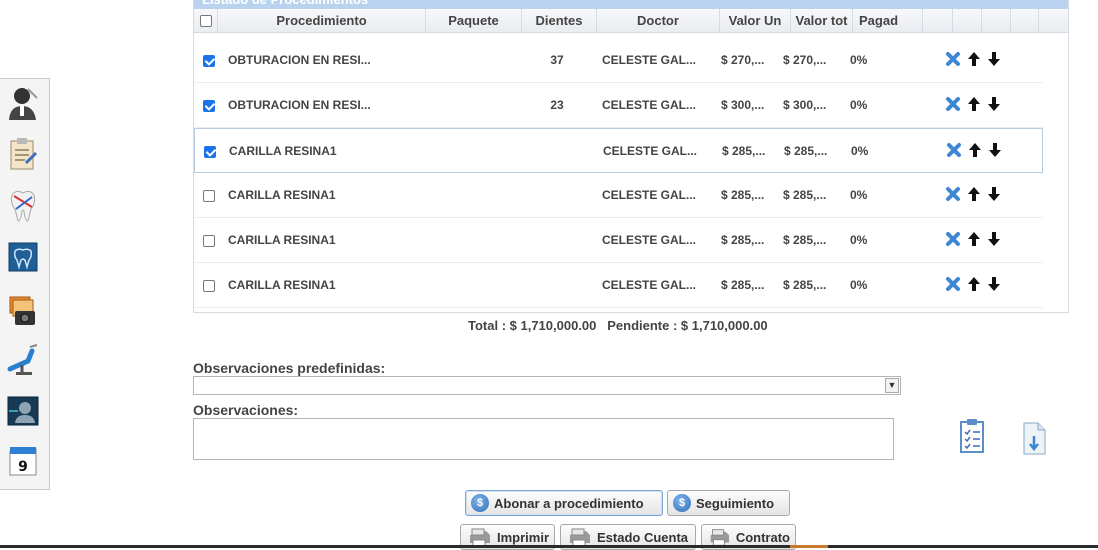 The height and width of the screenshot is (550, 1098). What do you see at coordinates (643, 537) in the screenshot?
I see `estado-cuenta-label: Estado Cuenta` at bounding box center [643, 537].